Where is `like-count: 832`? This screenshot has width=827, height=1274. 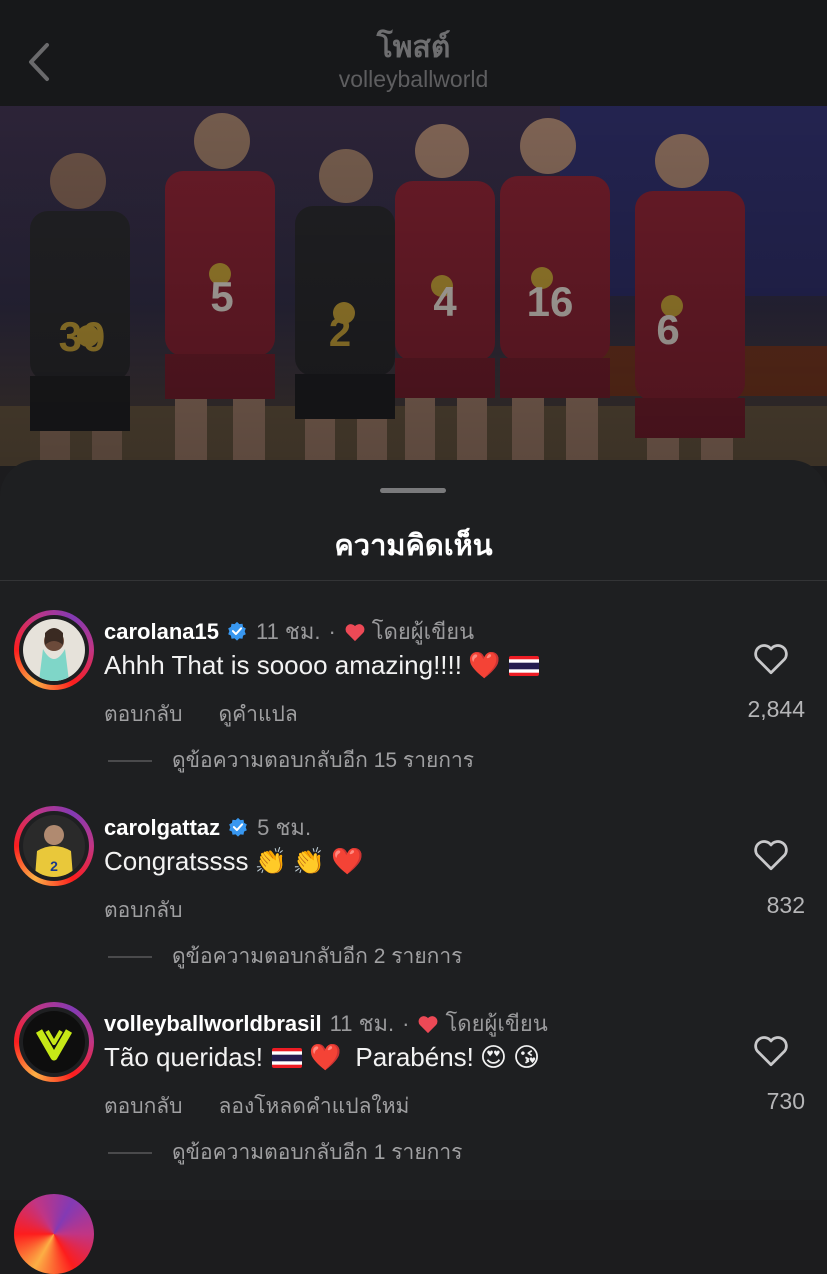 like-count: 832 is located at coordinates (785, 905).